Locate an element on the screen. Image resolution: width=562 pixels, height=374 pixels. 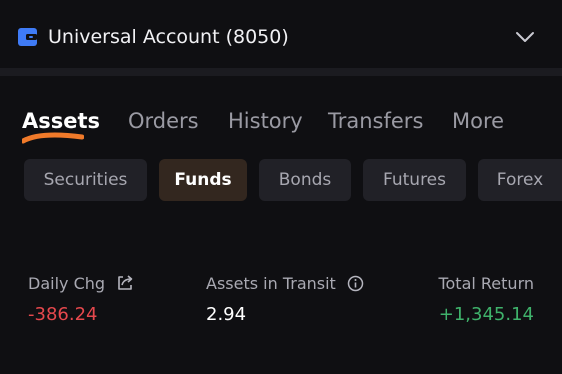
assets-in-transit-label-text: Assets in Transit is located at coordinates (271, 283).